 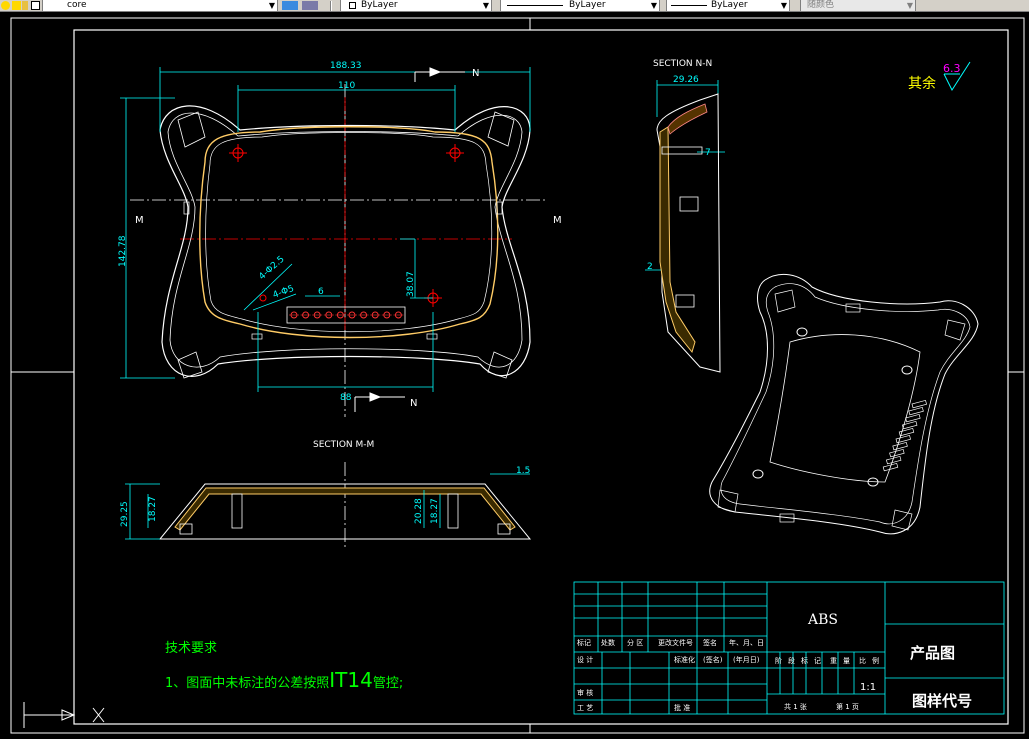 I want to click on section-nn-clip, so click(x=685, y=301).